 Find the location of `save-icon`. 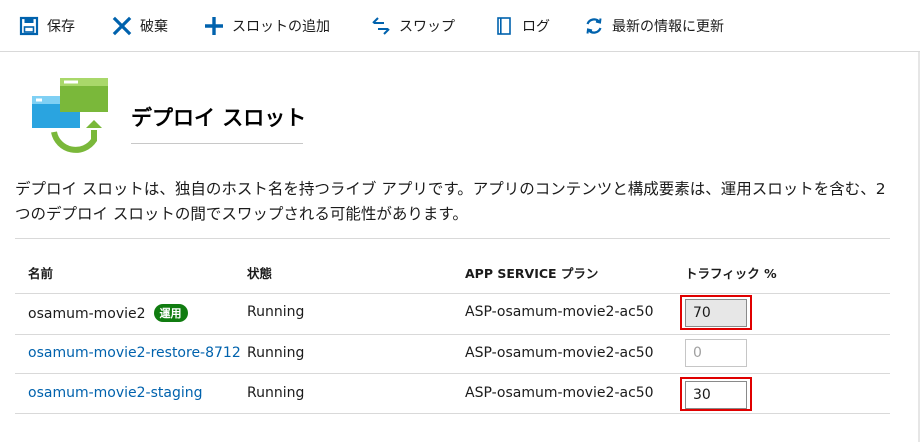

save-icon is located at coordinates (29, 26).